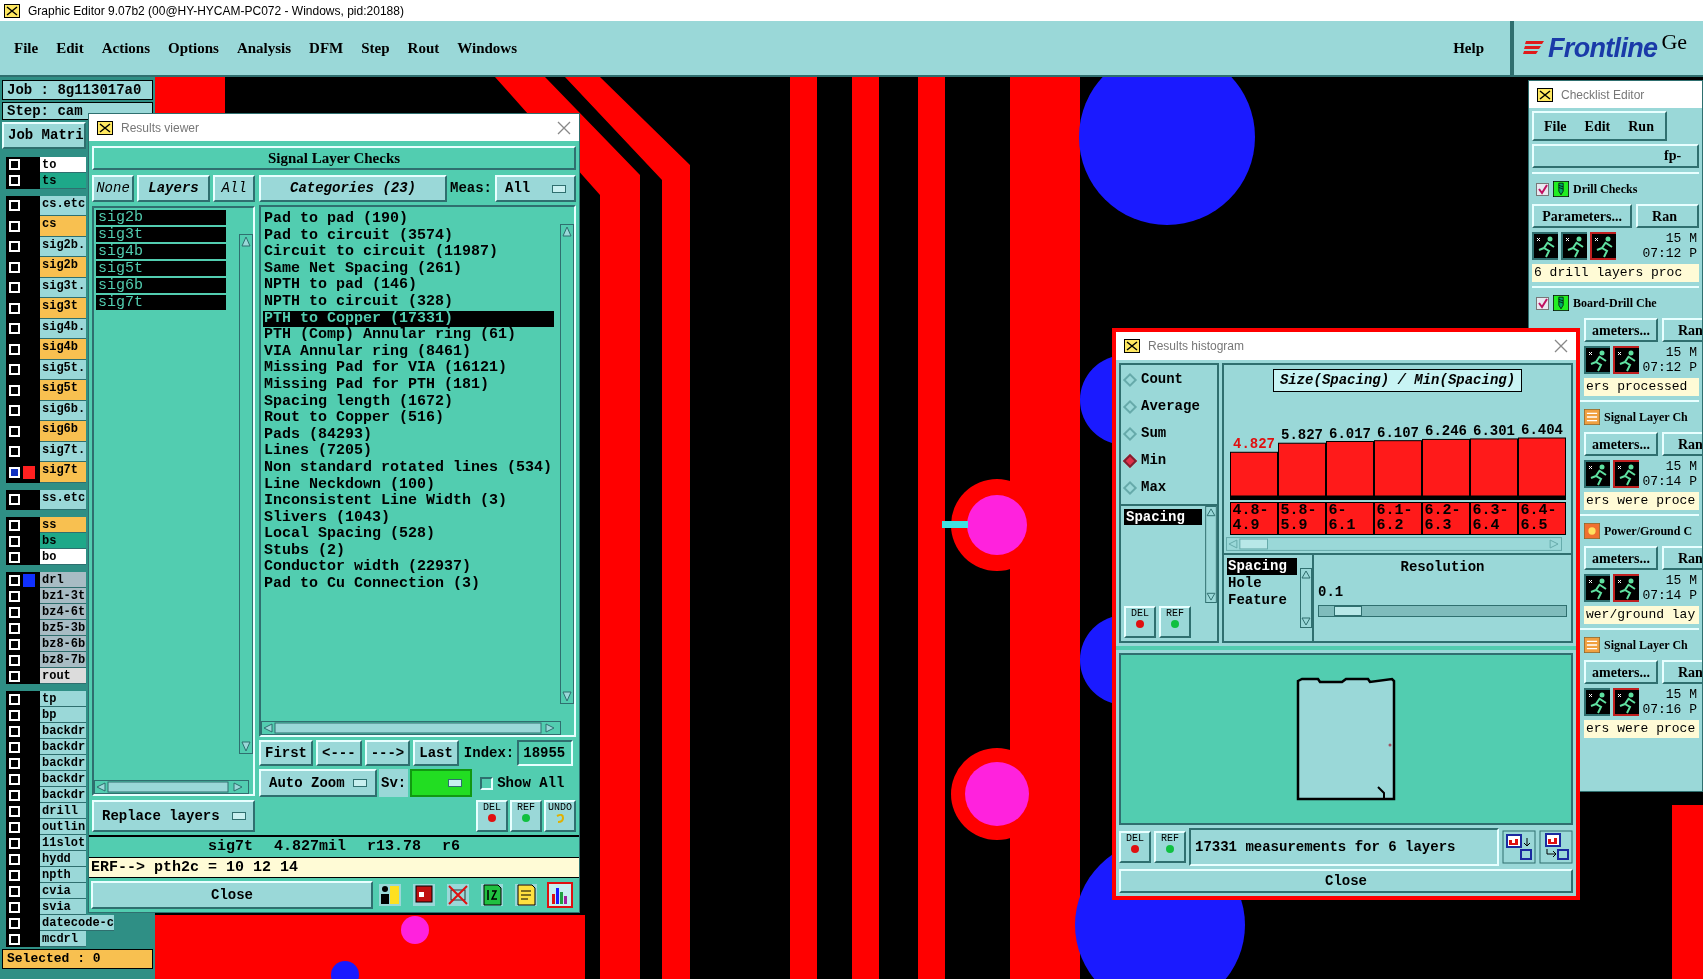 Image resolution: width=1703 pixels, height=979 pixels. Describe the element at coordinates (63, 431) in the screenshot. I see `layer-name: sig6b` at that location.